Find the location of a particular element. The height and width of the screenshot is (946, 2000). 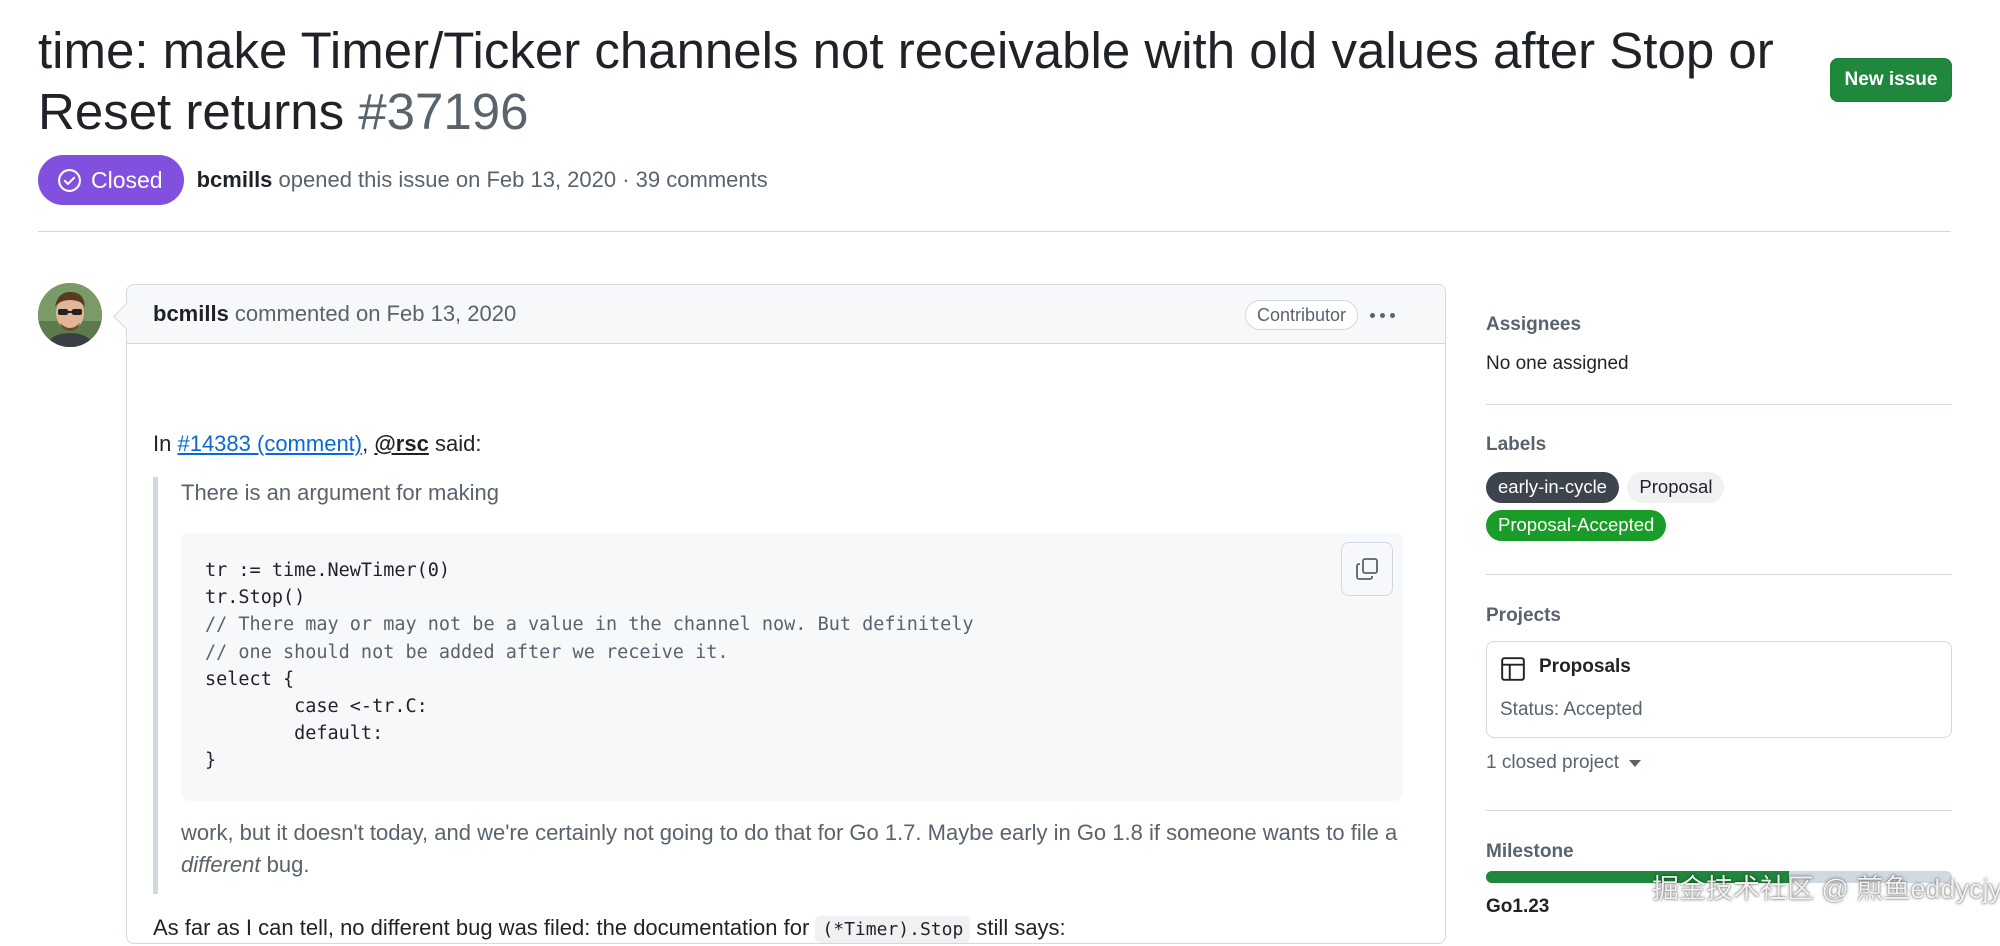

role-badge: Contributor is located at coordinates (1302, 315).